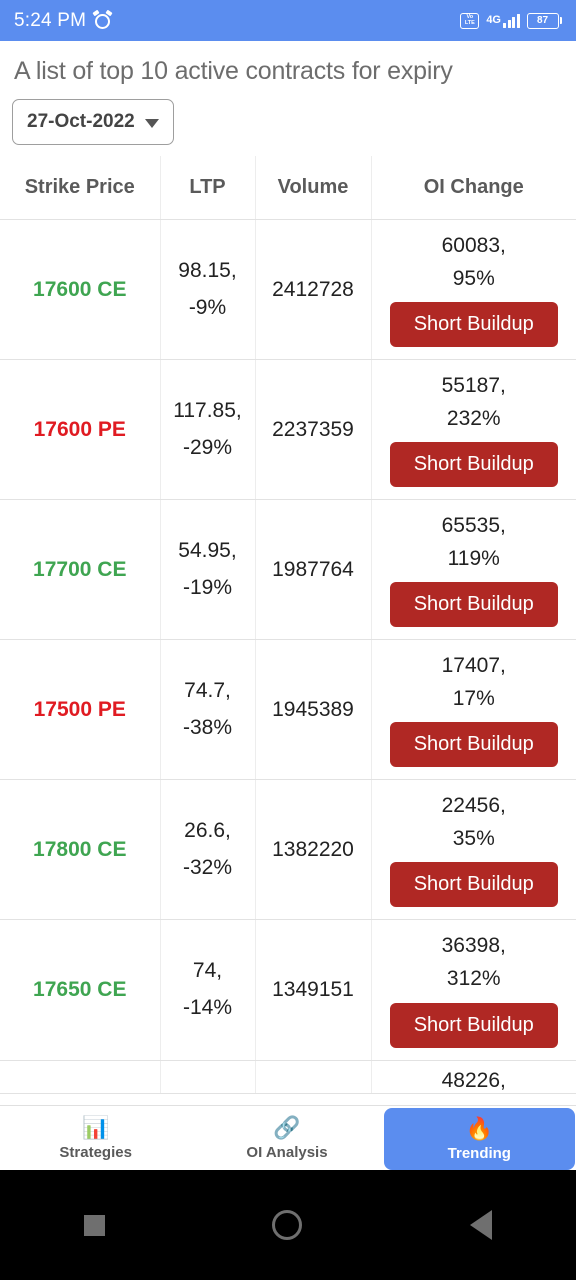 The height and width of the screenshot is (1280, 576). I want to click on battery-icon: 87, so click(544, 20).